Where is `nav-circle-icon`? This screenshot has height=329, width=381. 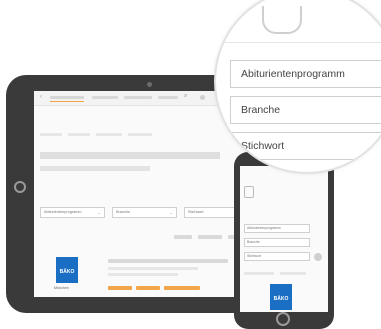
nav-circle-icon is located at coordinates (202, 97).